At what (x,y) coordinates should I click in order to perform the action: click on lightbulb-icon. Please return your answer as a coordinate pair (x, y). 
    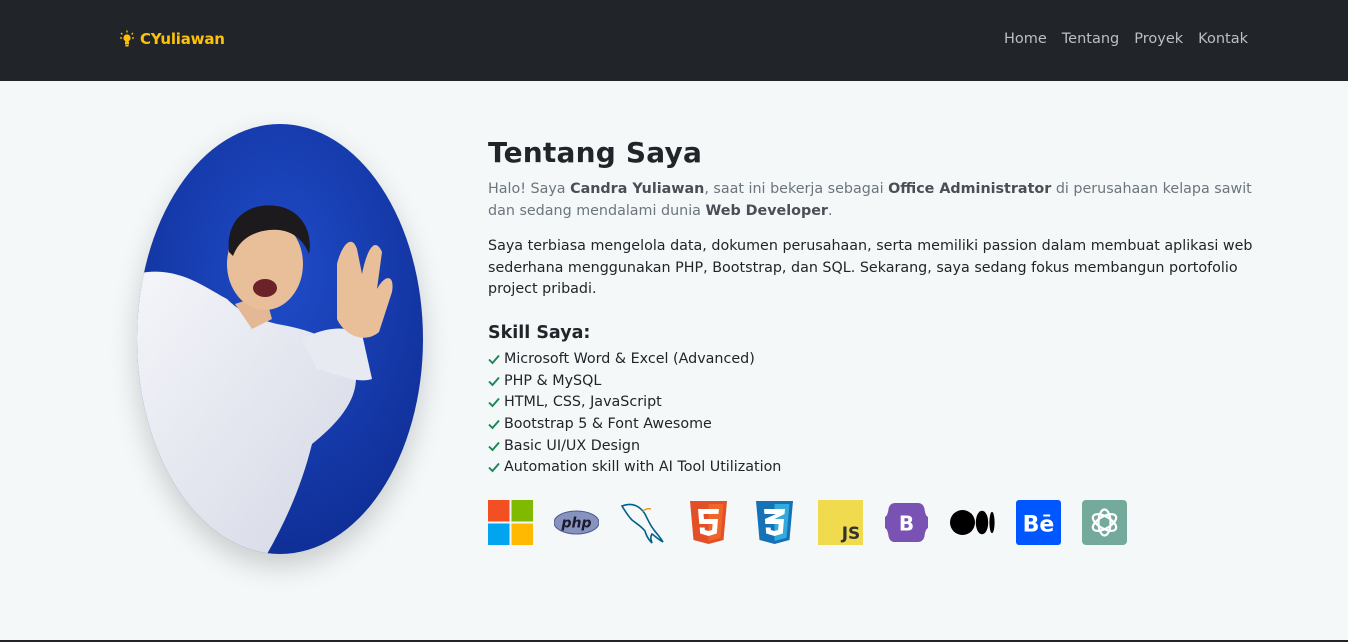
    Looking at the image, I should click on (127, 38).